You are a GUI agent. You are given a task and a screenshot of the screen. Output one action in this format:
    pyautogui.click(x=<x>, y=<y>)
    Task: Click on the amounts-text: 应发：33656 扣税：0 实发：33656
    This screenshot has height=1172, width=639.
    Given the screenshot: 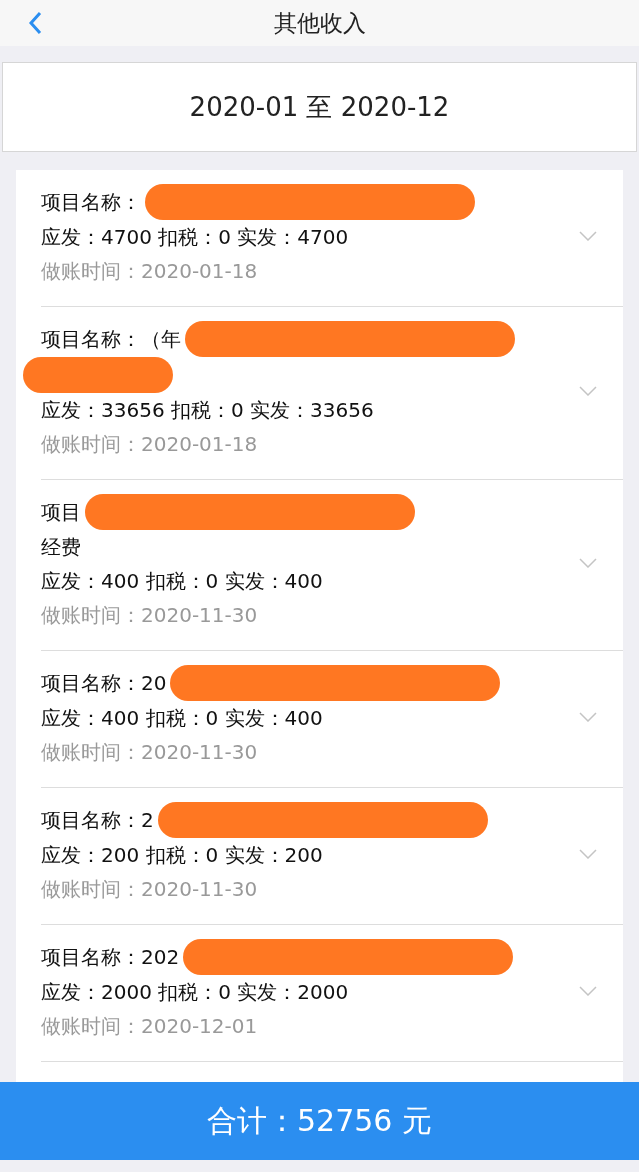 What is the action you would take?
    pyautogui.click(x=208, y=410)
    